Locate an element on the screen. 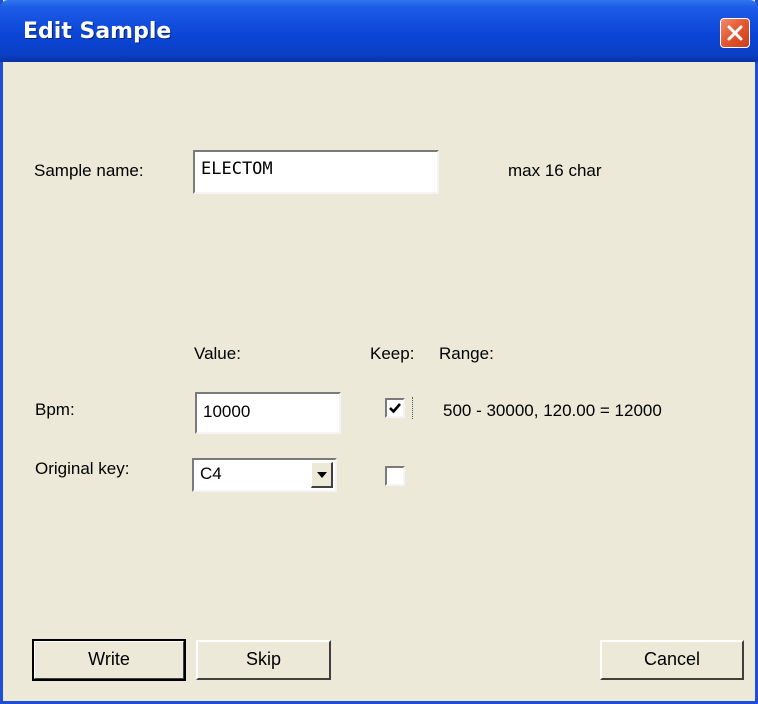 Image resolution: width=758 pixels, height=704 pixels. focus-indicator is located at coordinates (413, 408).